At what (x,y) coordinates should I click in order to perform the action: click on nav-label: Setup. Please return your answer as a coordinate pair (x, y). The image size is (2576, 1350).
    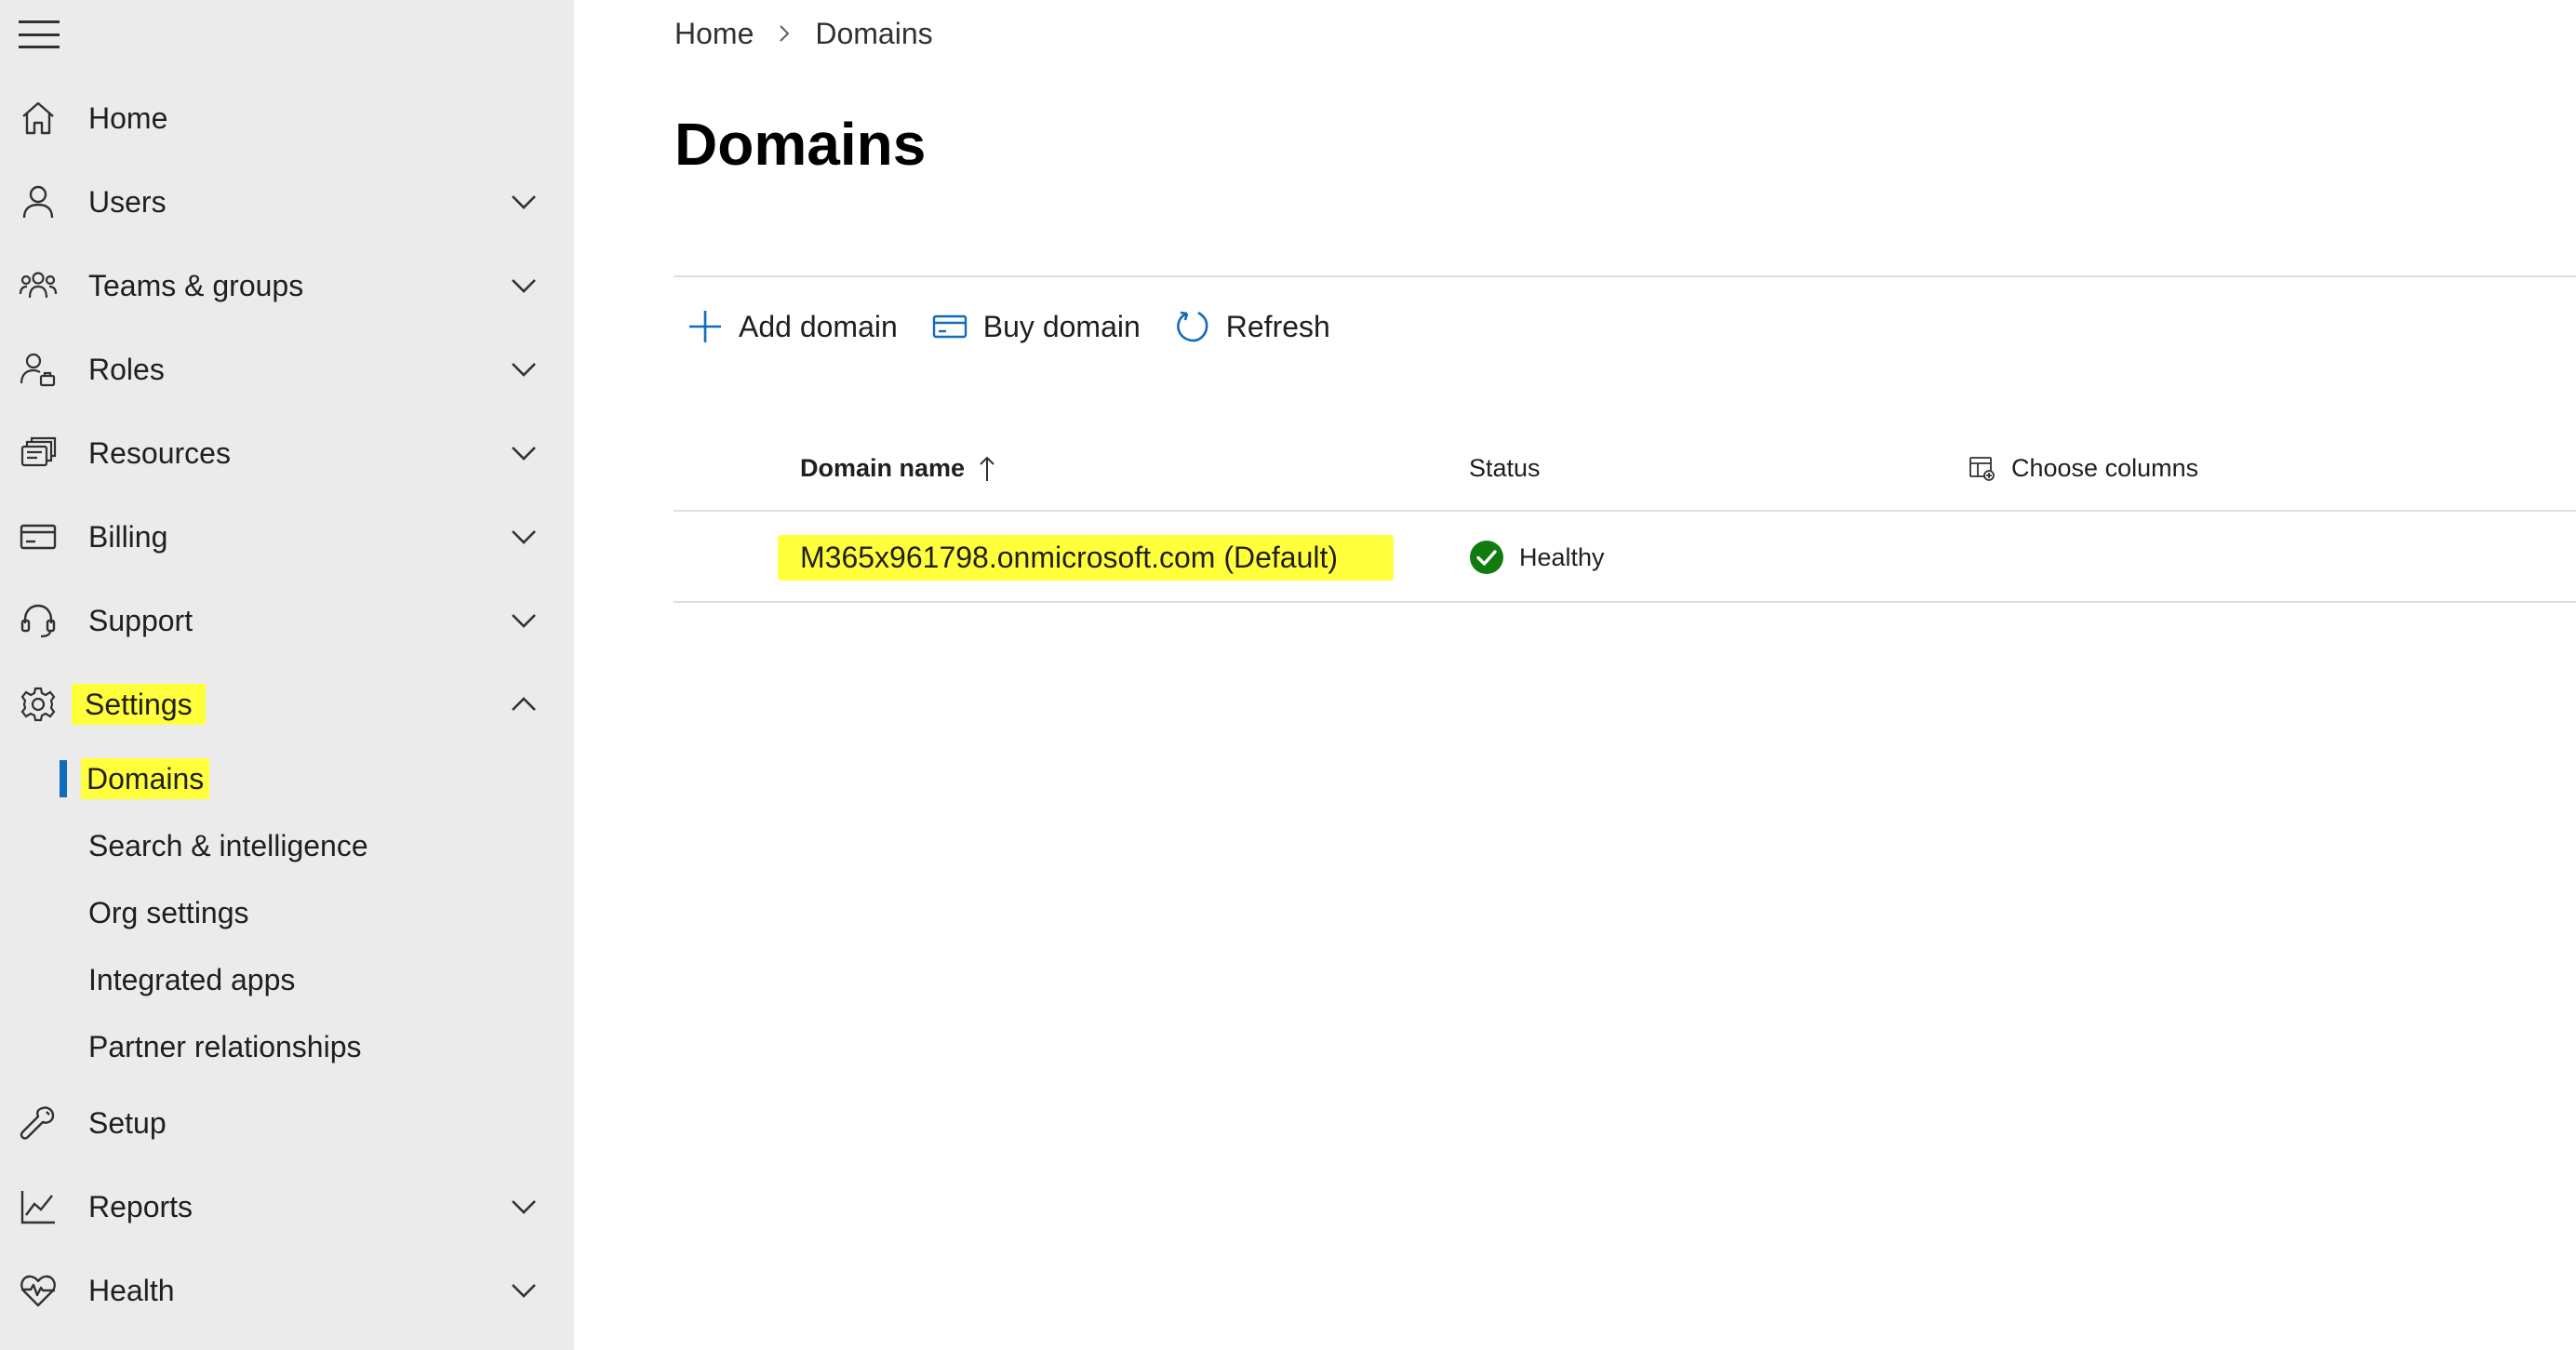
    Looking at the image, I should click on (128, 1122).